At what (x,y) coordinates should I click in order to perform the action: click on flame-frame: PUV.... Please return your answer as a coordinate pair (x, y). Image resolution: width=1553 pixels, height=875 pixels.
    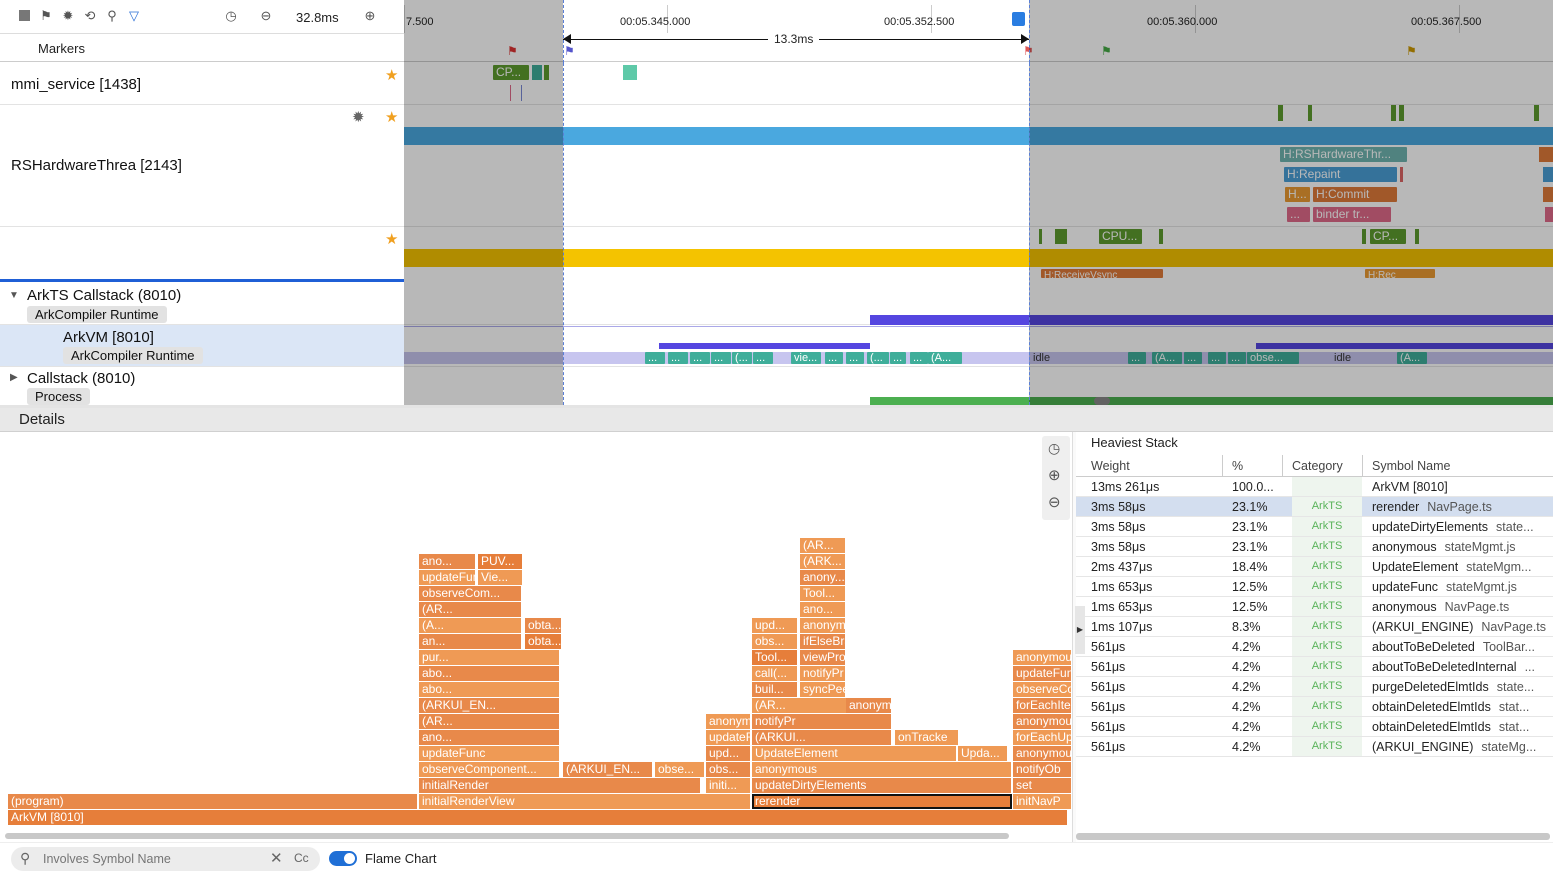
    Looking at the image, I should click on (500, 561).